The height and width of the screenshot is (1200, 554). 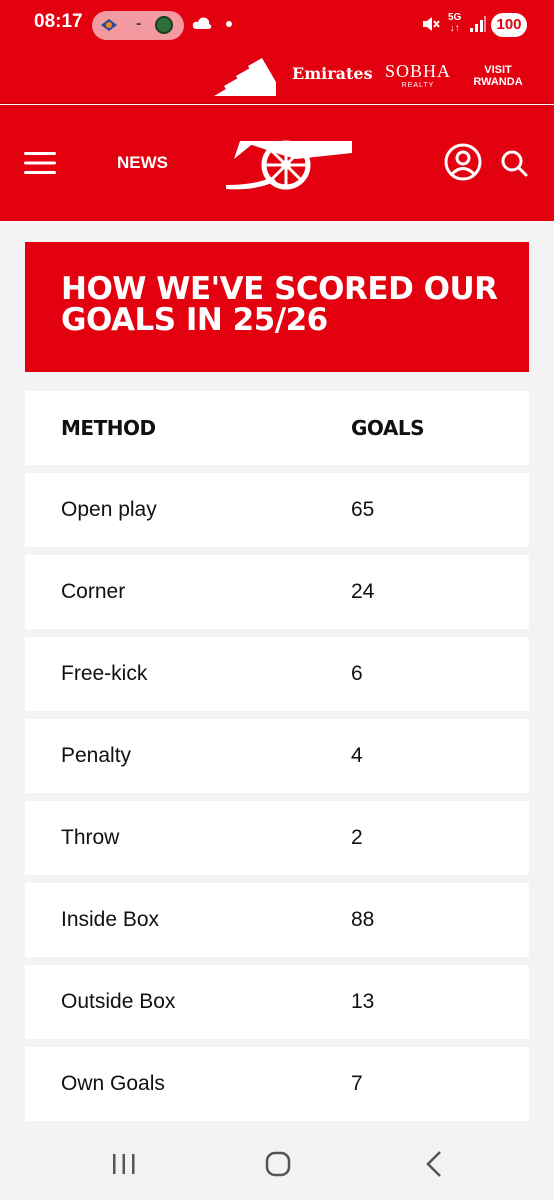 I want to click on home-icon, so click(x=278, y=1164).